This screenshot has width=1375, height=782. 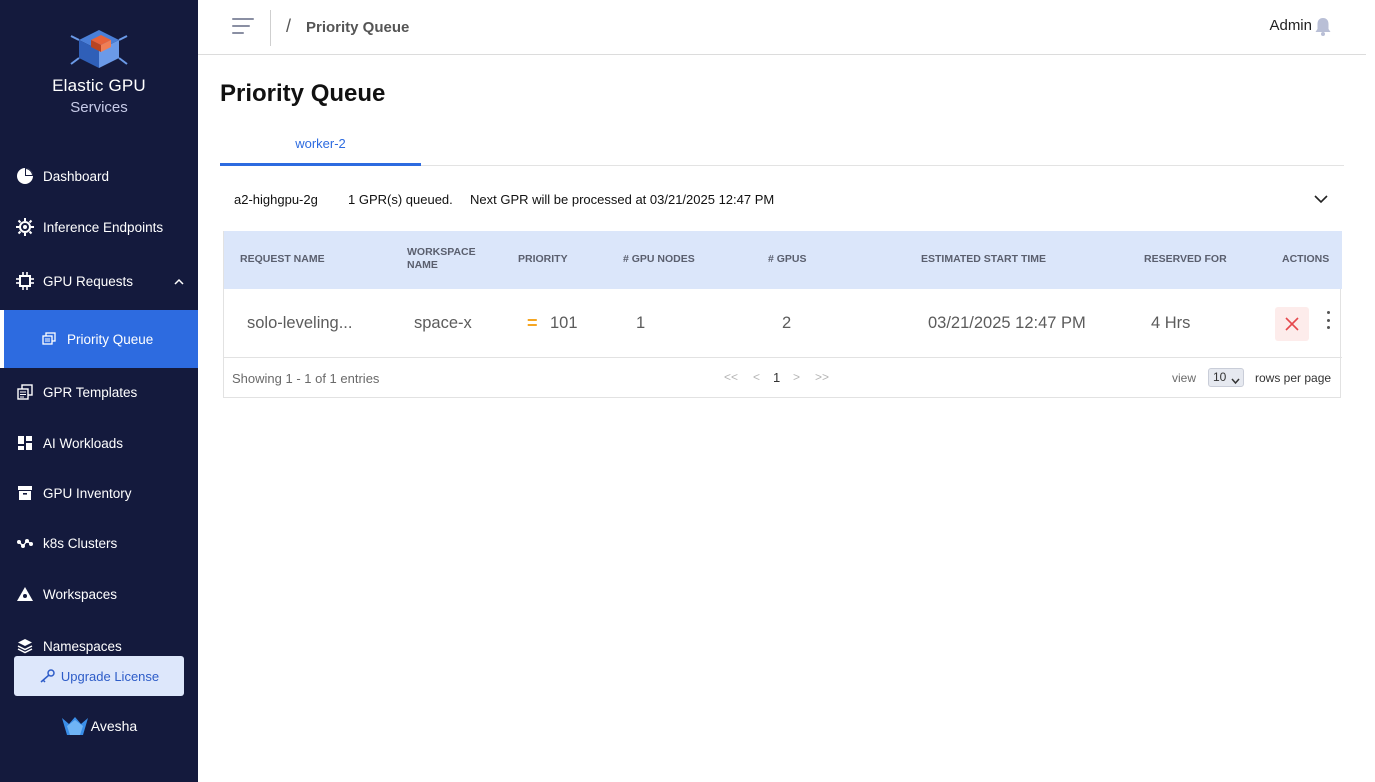 What do you see at coordinates (83, 443) in the screenshot?
I see `sidebar-item-label: AI Workloads` at bounding box center [83, 443].